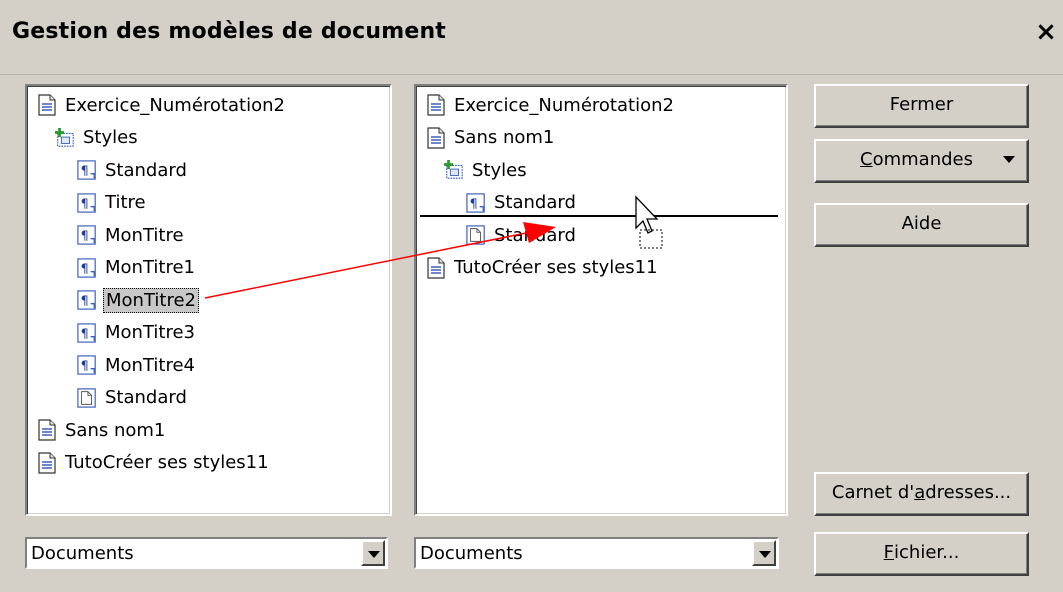 Image resolution: width=1063 pixels, height=592 pixels. Describe the element at coordinates (110, 137) in the screenshot. I see `left-tree-item-label: Styles` at that location.